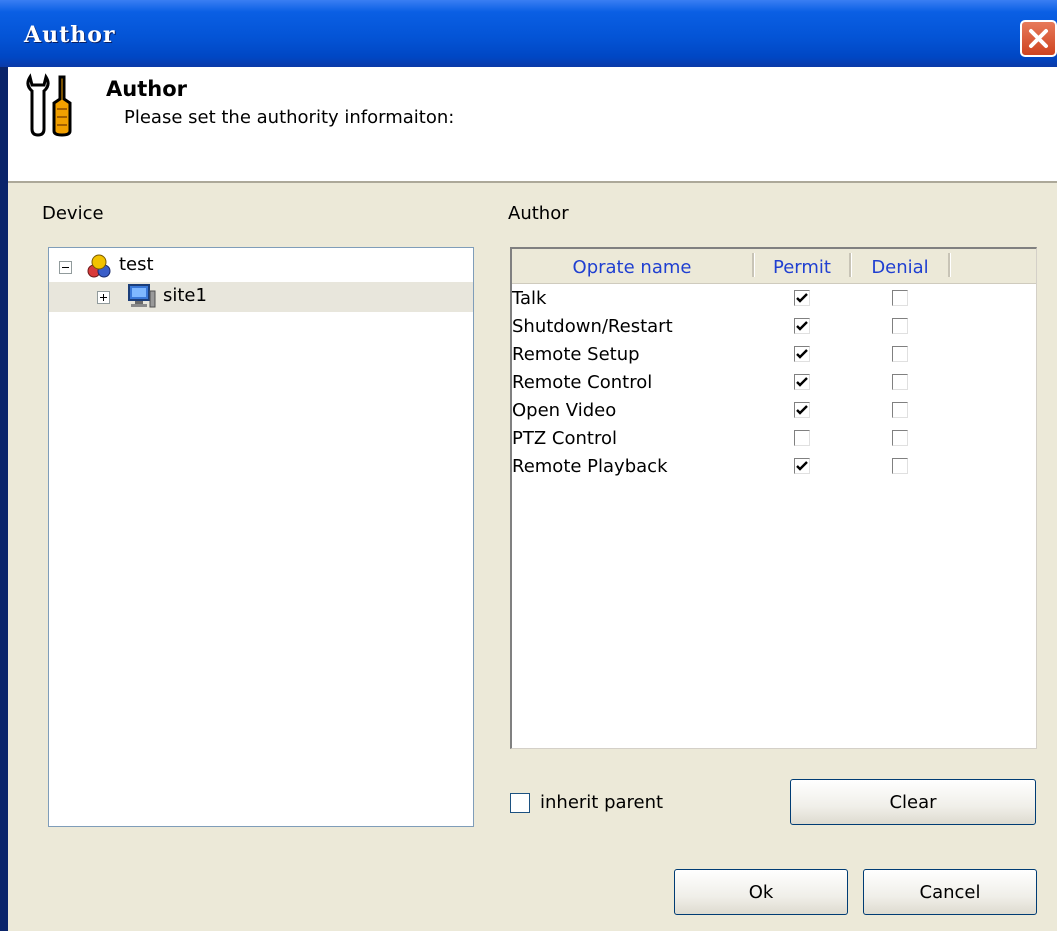 Image resolution: width=1057 pixels, height=931 pixels. I want to click on column-header-operate-name: Oprate name, so click(632, 267).